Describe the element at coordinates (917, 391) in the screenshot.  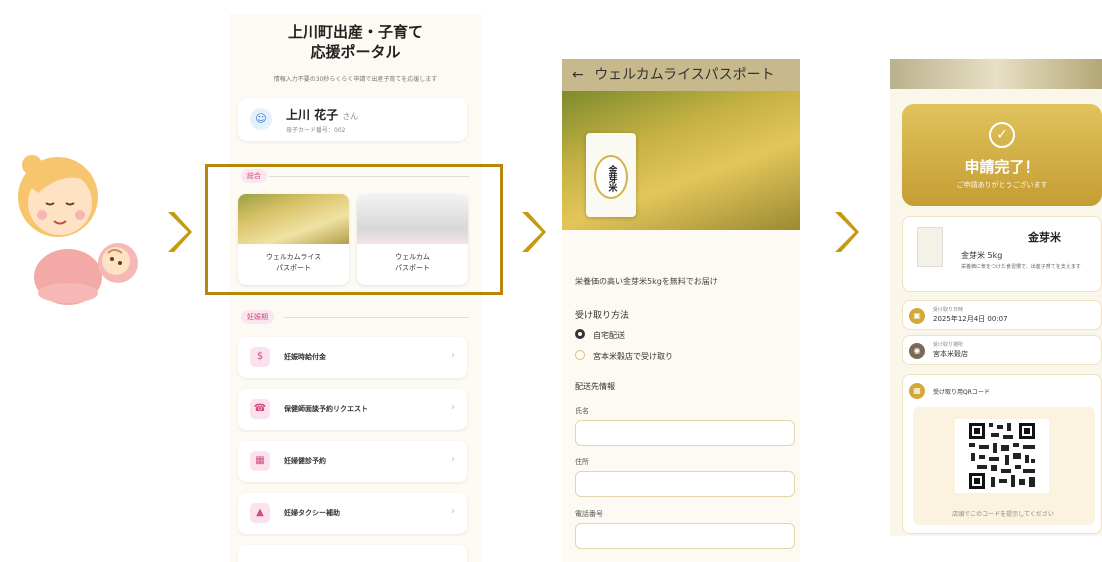
I see `qr-icon: ▦` at that location.